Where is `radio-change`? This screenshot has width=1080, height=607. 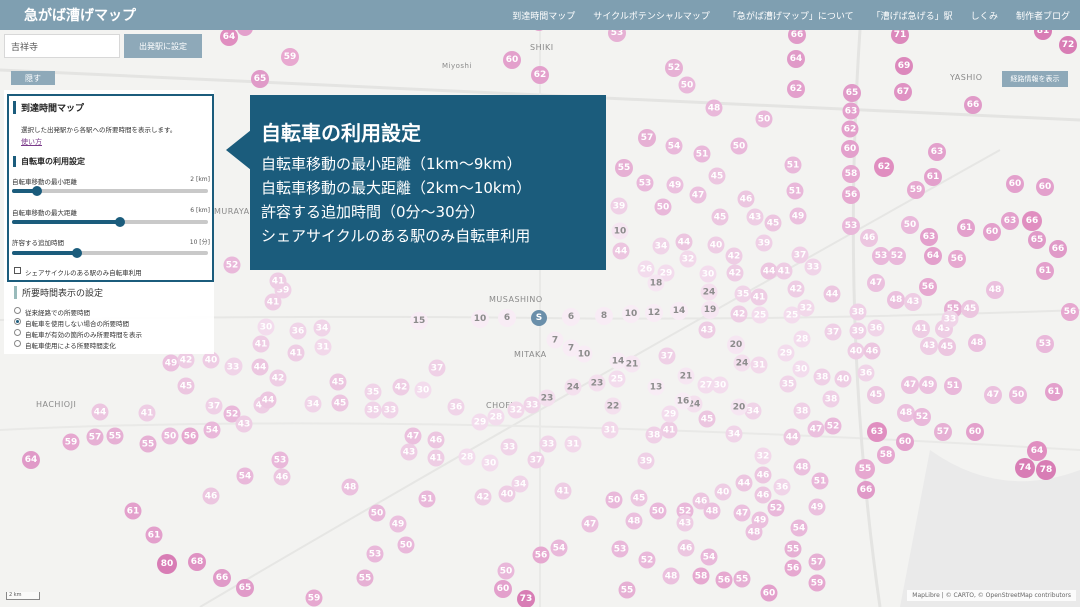
radio-change is located at coordinates (17, 343).